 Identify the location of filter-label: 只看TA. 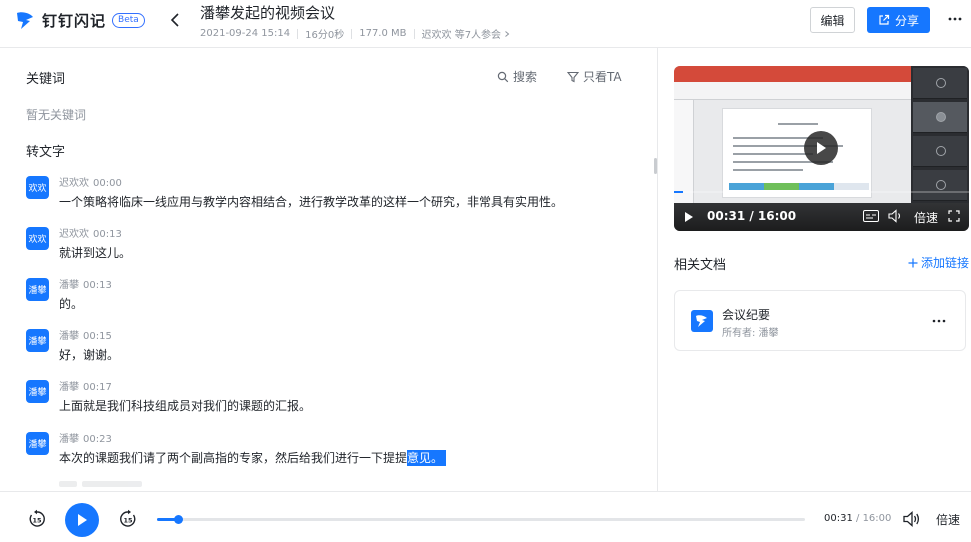
(602, 77).